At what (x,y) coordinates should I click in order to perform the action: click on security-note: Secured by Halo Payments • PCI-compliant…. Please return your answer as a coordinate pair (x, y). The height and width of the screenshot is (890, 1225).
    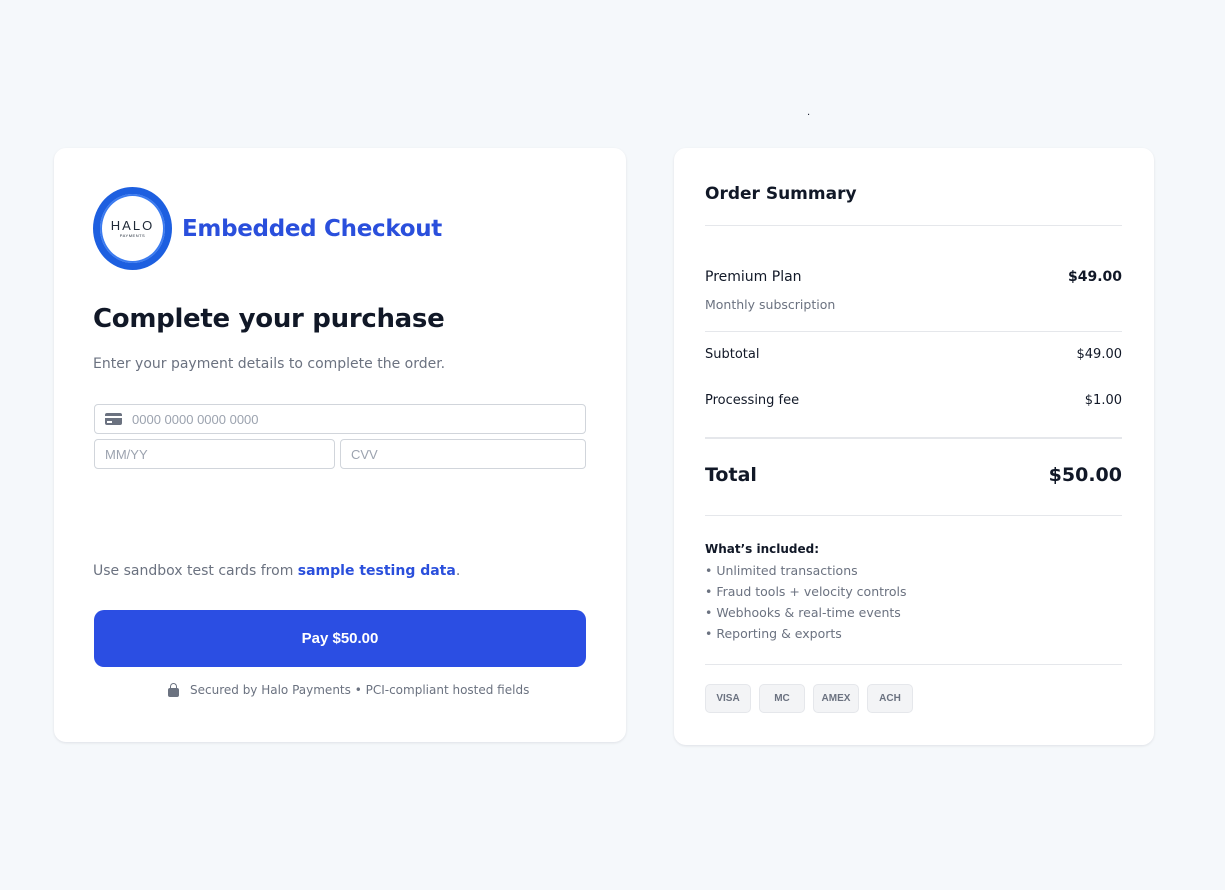
    Looking at the image, I should click on (349, 689).